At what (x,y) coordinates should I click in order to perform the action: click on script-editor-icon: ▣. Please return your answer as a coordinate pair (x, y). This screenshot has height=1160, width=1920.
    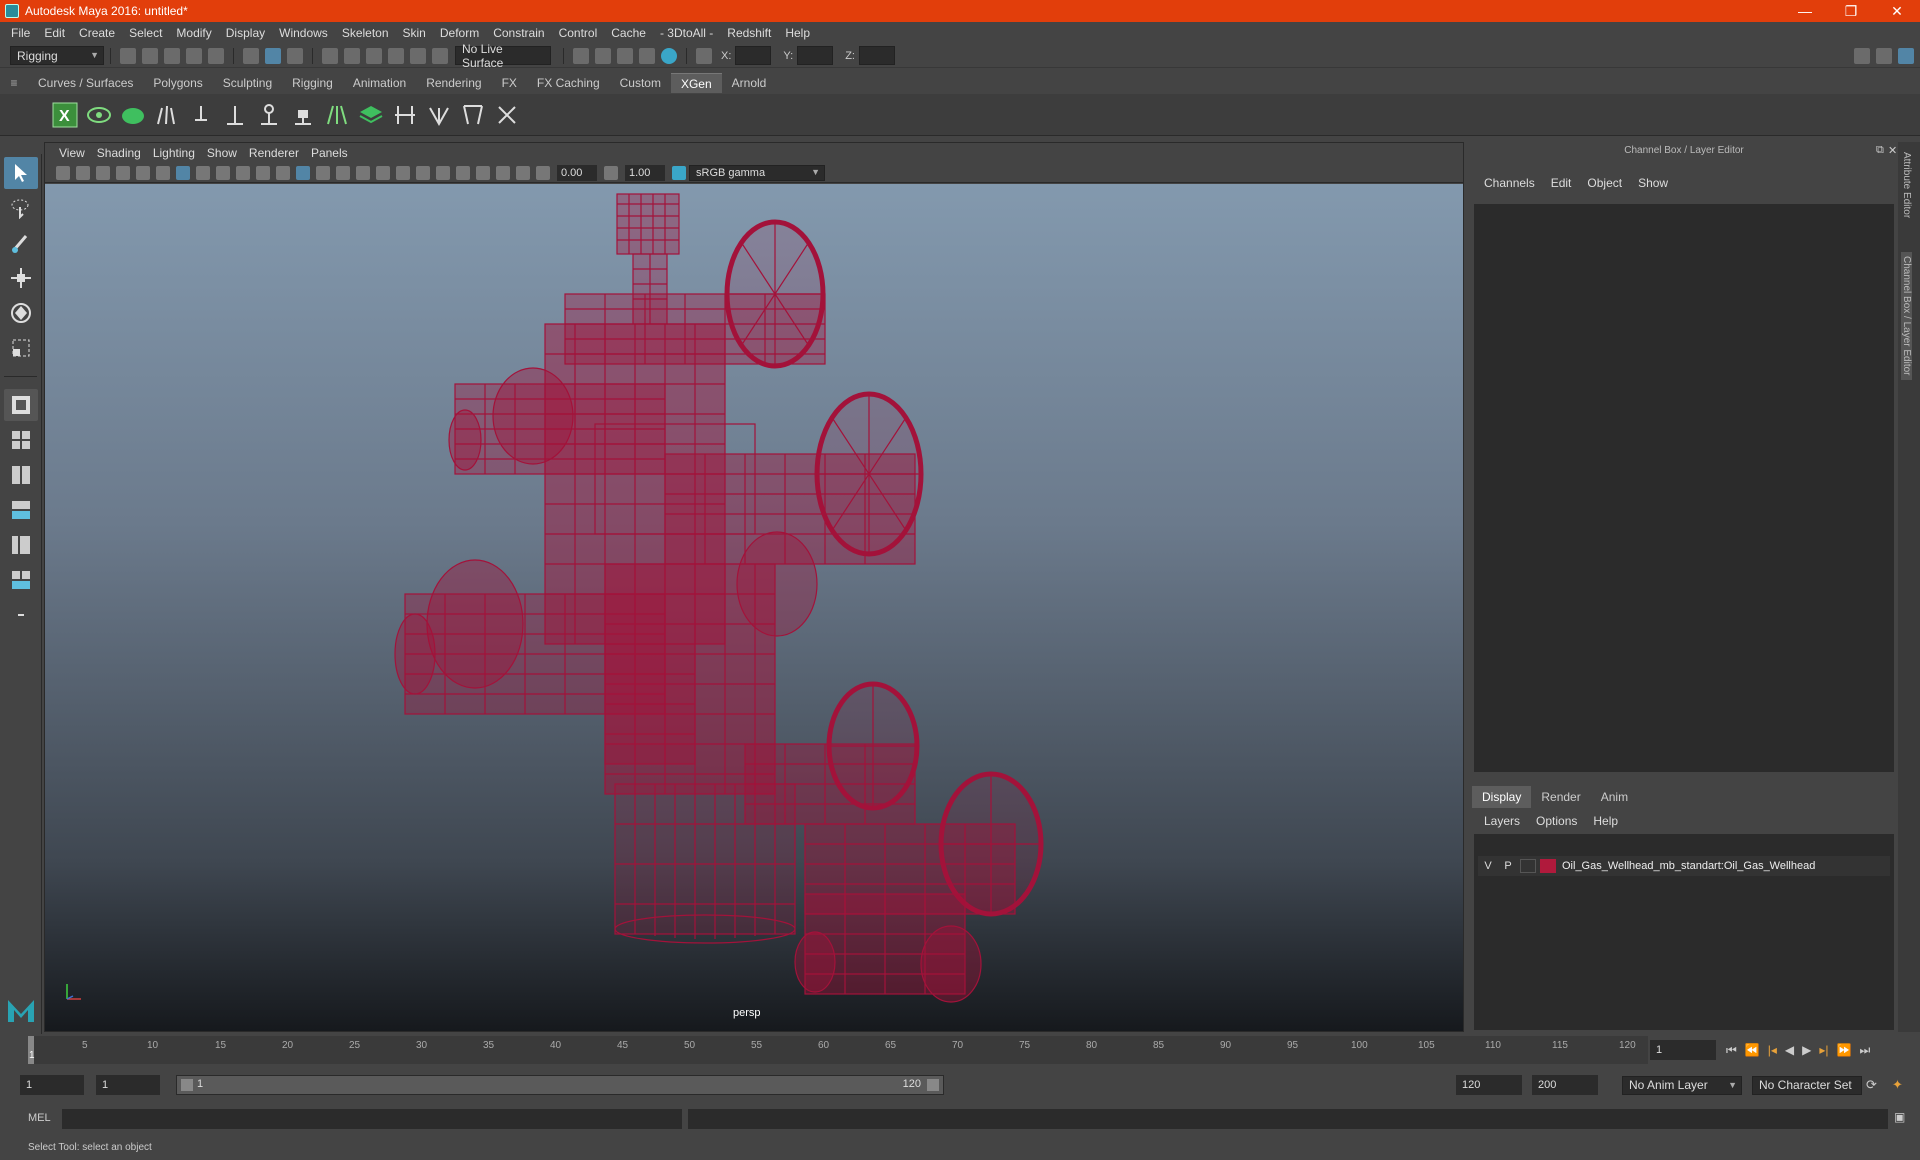
    Looking at the image, I should click on (1899, 1117).